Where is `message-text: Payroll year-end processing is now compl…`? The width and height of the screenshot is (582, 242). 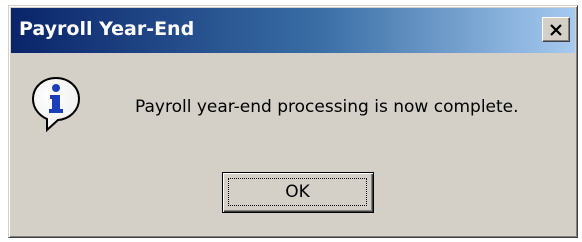
message-text: Payroll year-end processing is now compl… is located at coordinates (327, 107).